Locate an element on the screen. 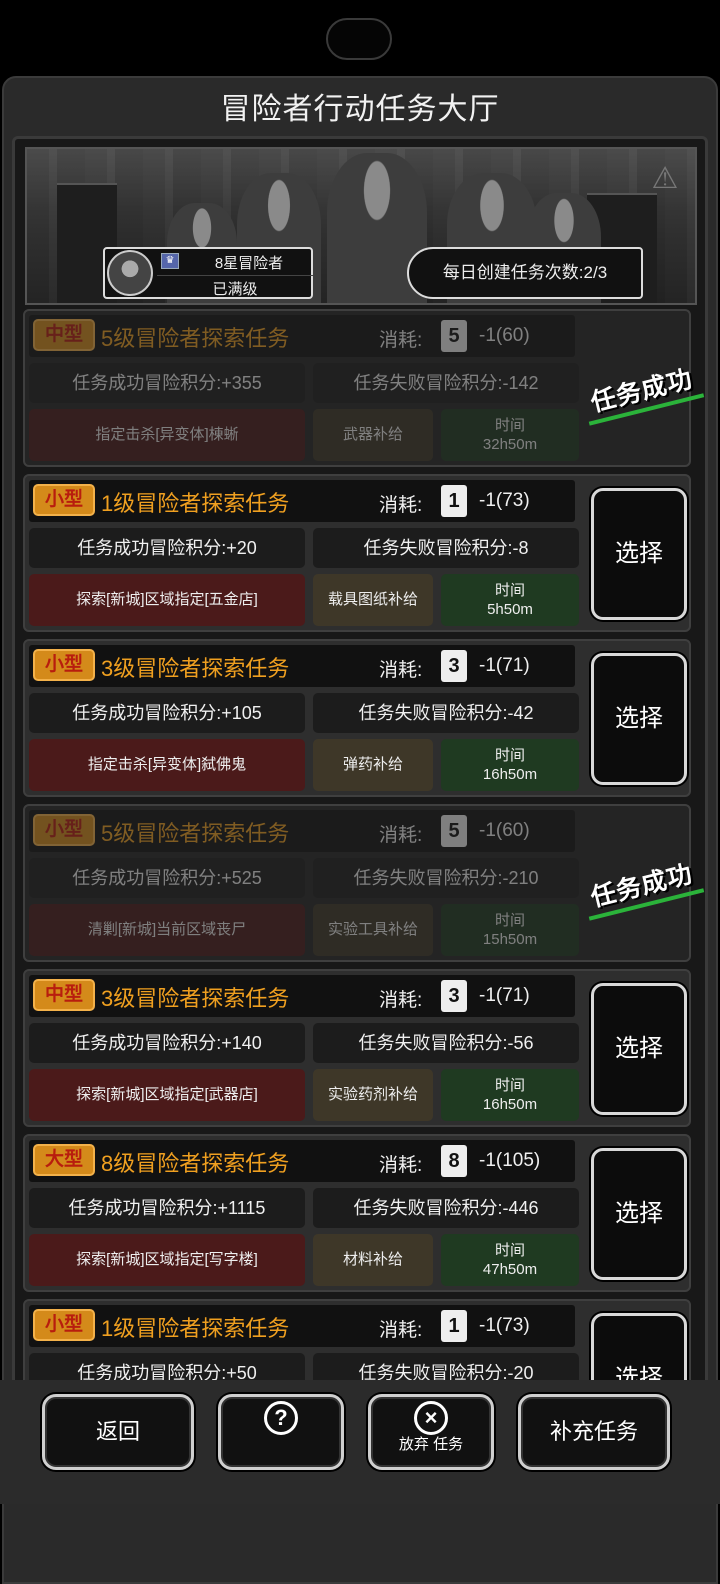  task-target: 指定击杀[异变体]棟蜥 is located at coordinates (167, 435).